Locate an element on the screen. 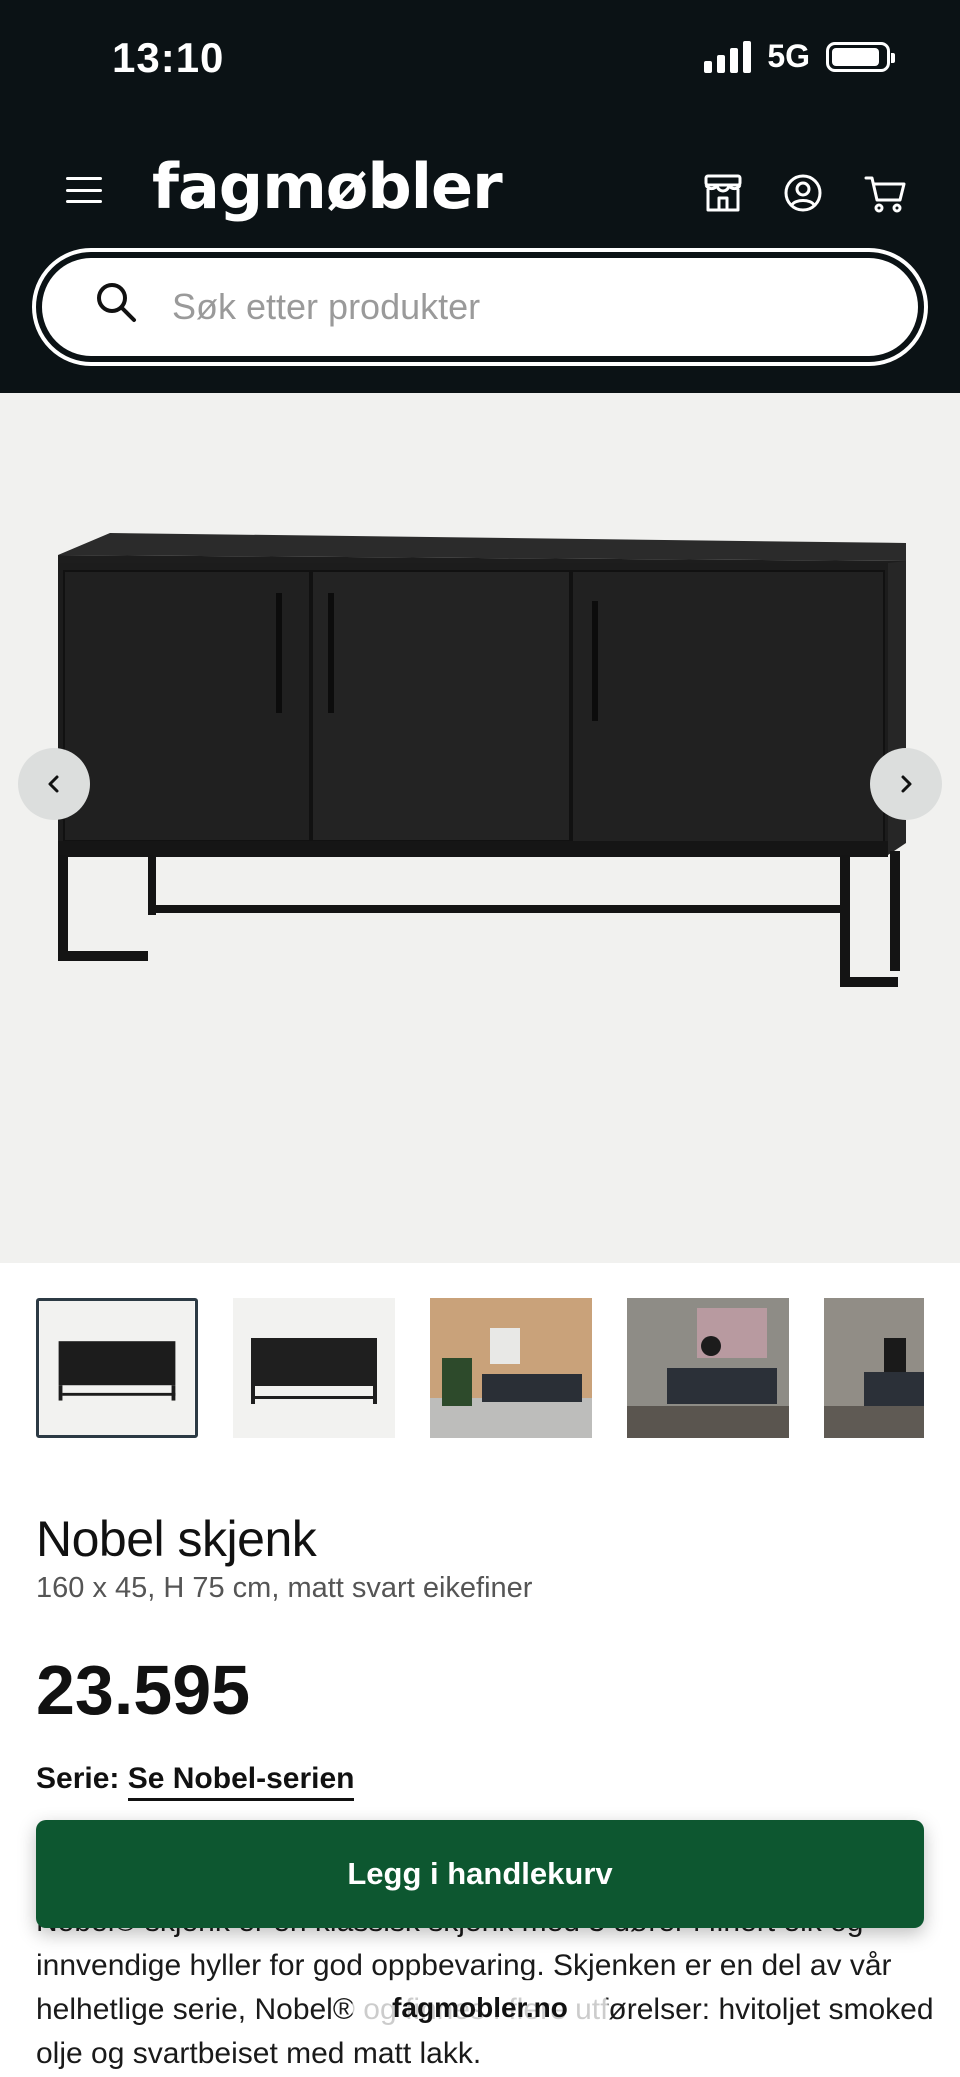 The height and width of the screenshot is (2077, 960). thumbnail-strip is located at coordinates (480, 1368).